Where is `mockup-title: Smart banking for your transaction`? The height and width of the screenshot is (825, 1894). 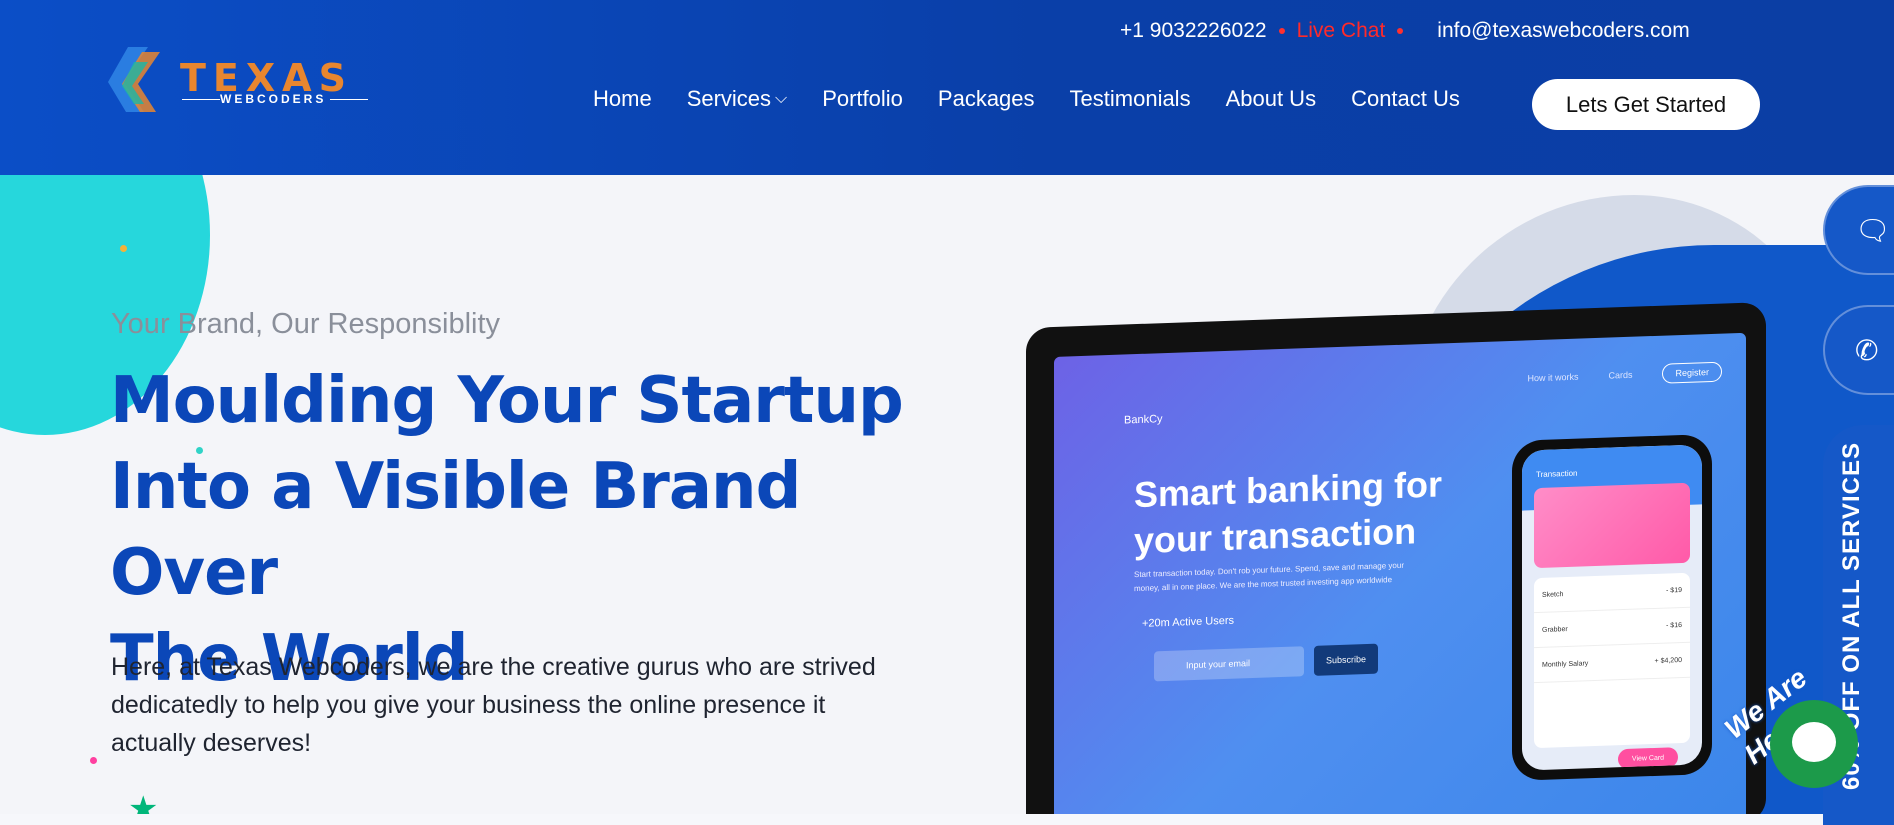 mockup-title: Smart banking for your transaction is located at coordinates (1288, 512).